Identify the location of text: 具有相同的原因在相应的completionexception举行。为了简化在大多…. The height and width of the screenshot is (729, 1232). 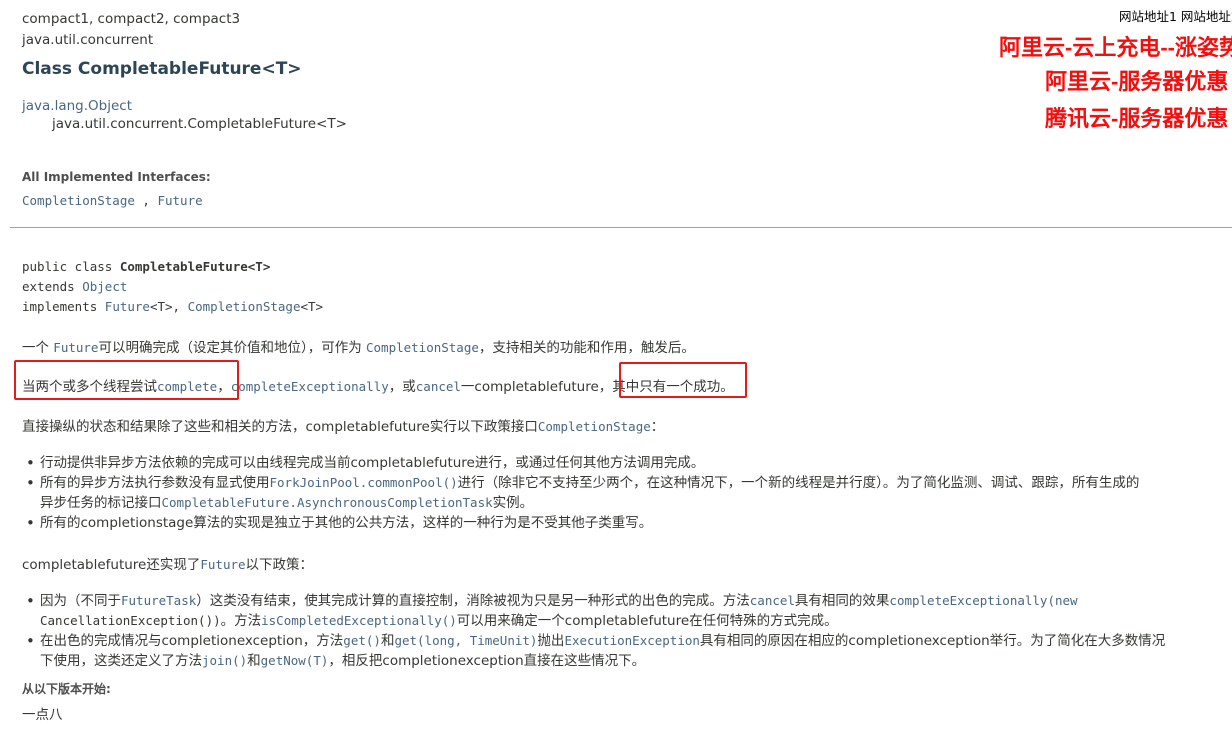
(932, 641).